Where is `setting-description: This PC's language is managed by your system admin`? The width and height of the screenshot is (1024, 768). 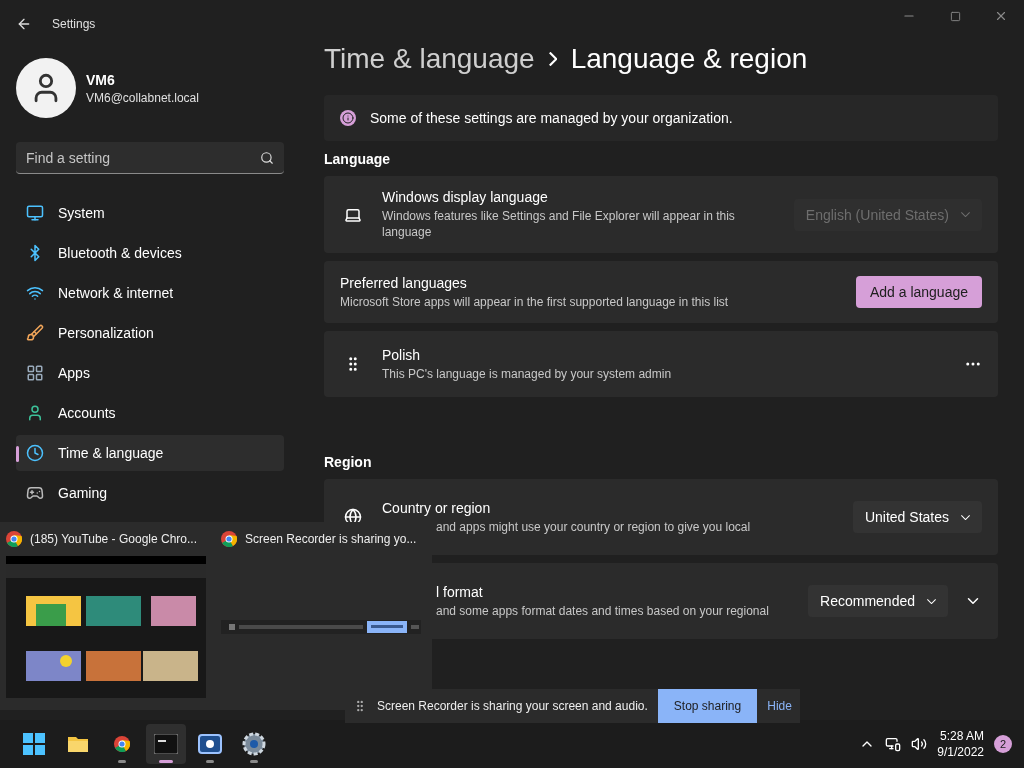 setting-description: This PC's language is managed by your system admin is located at coordinates (527, 373).